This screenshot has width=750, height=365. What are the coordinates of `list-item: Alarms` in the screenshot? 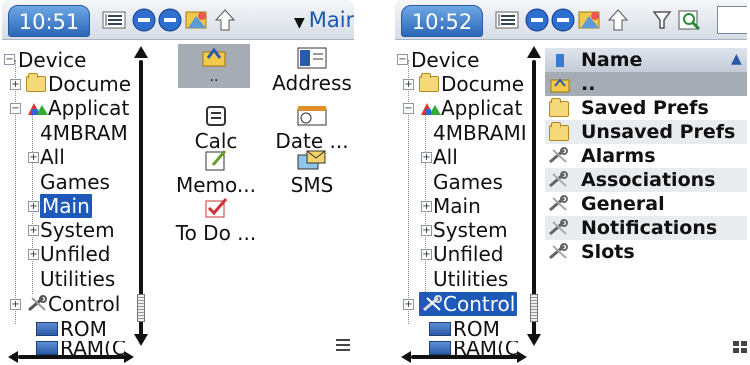 It's located at (646, 156).